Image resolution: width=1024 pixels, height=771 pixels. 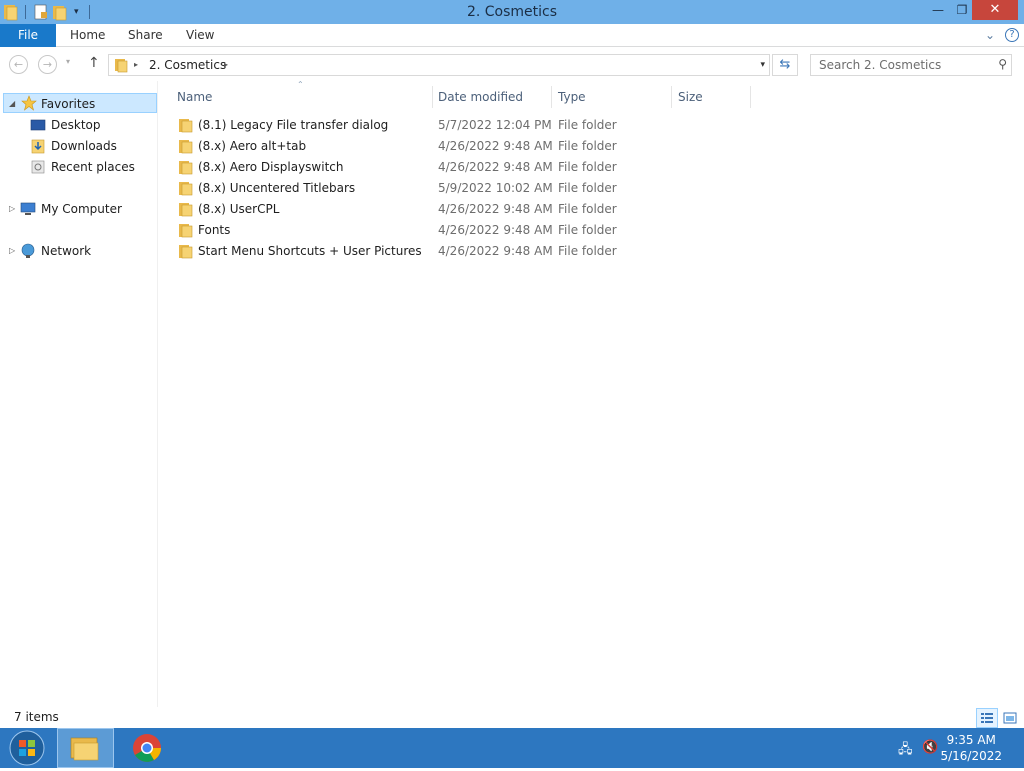 I want to click on file-name: (8.x) UserCPL, so click(x=239, y=209).